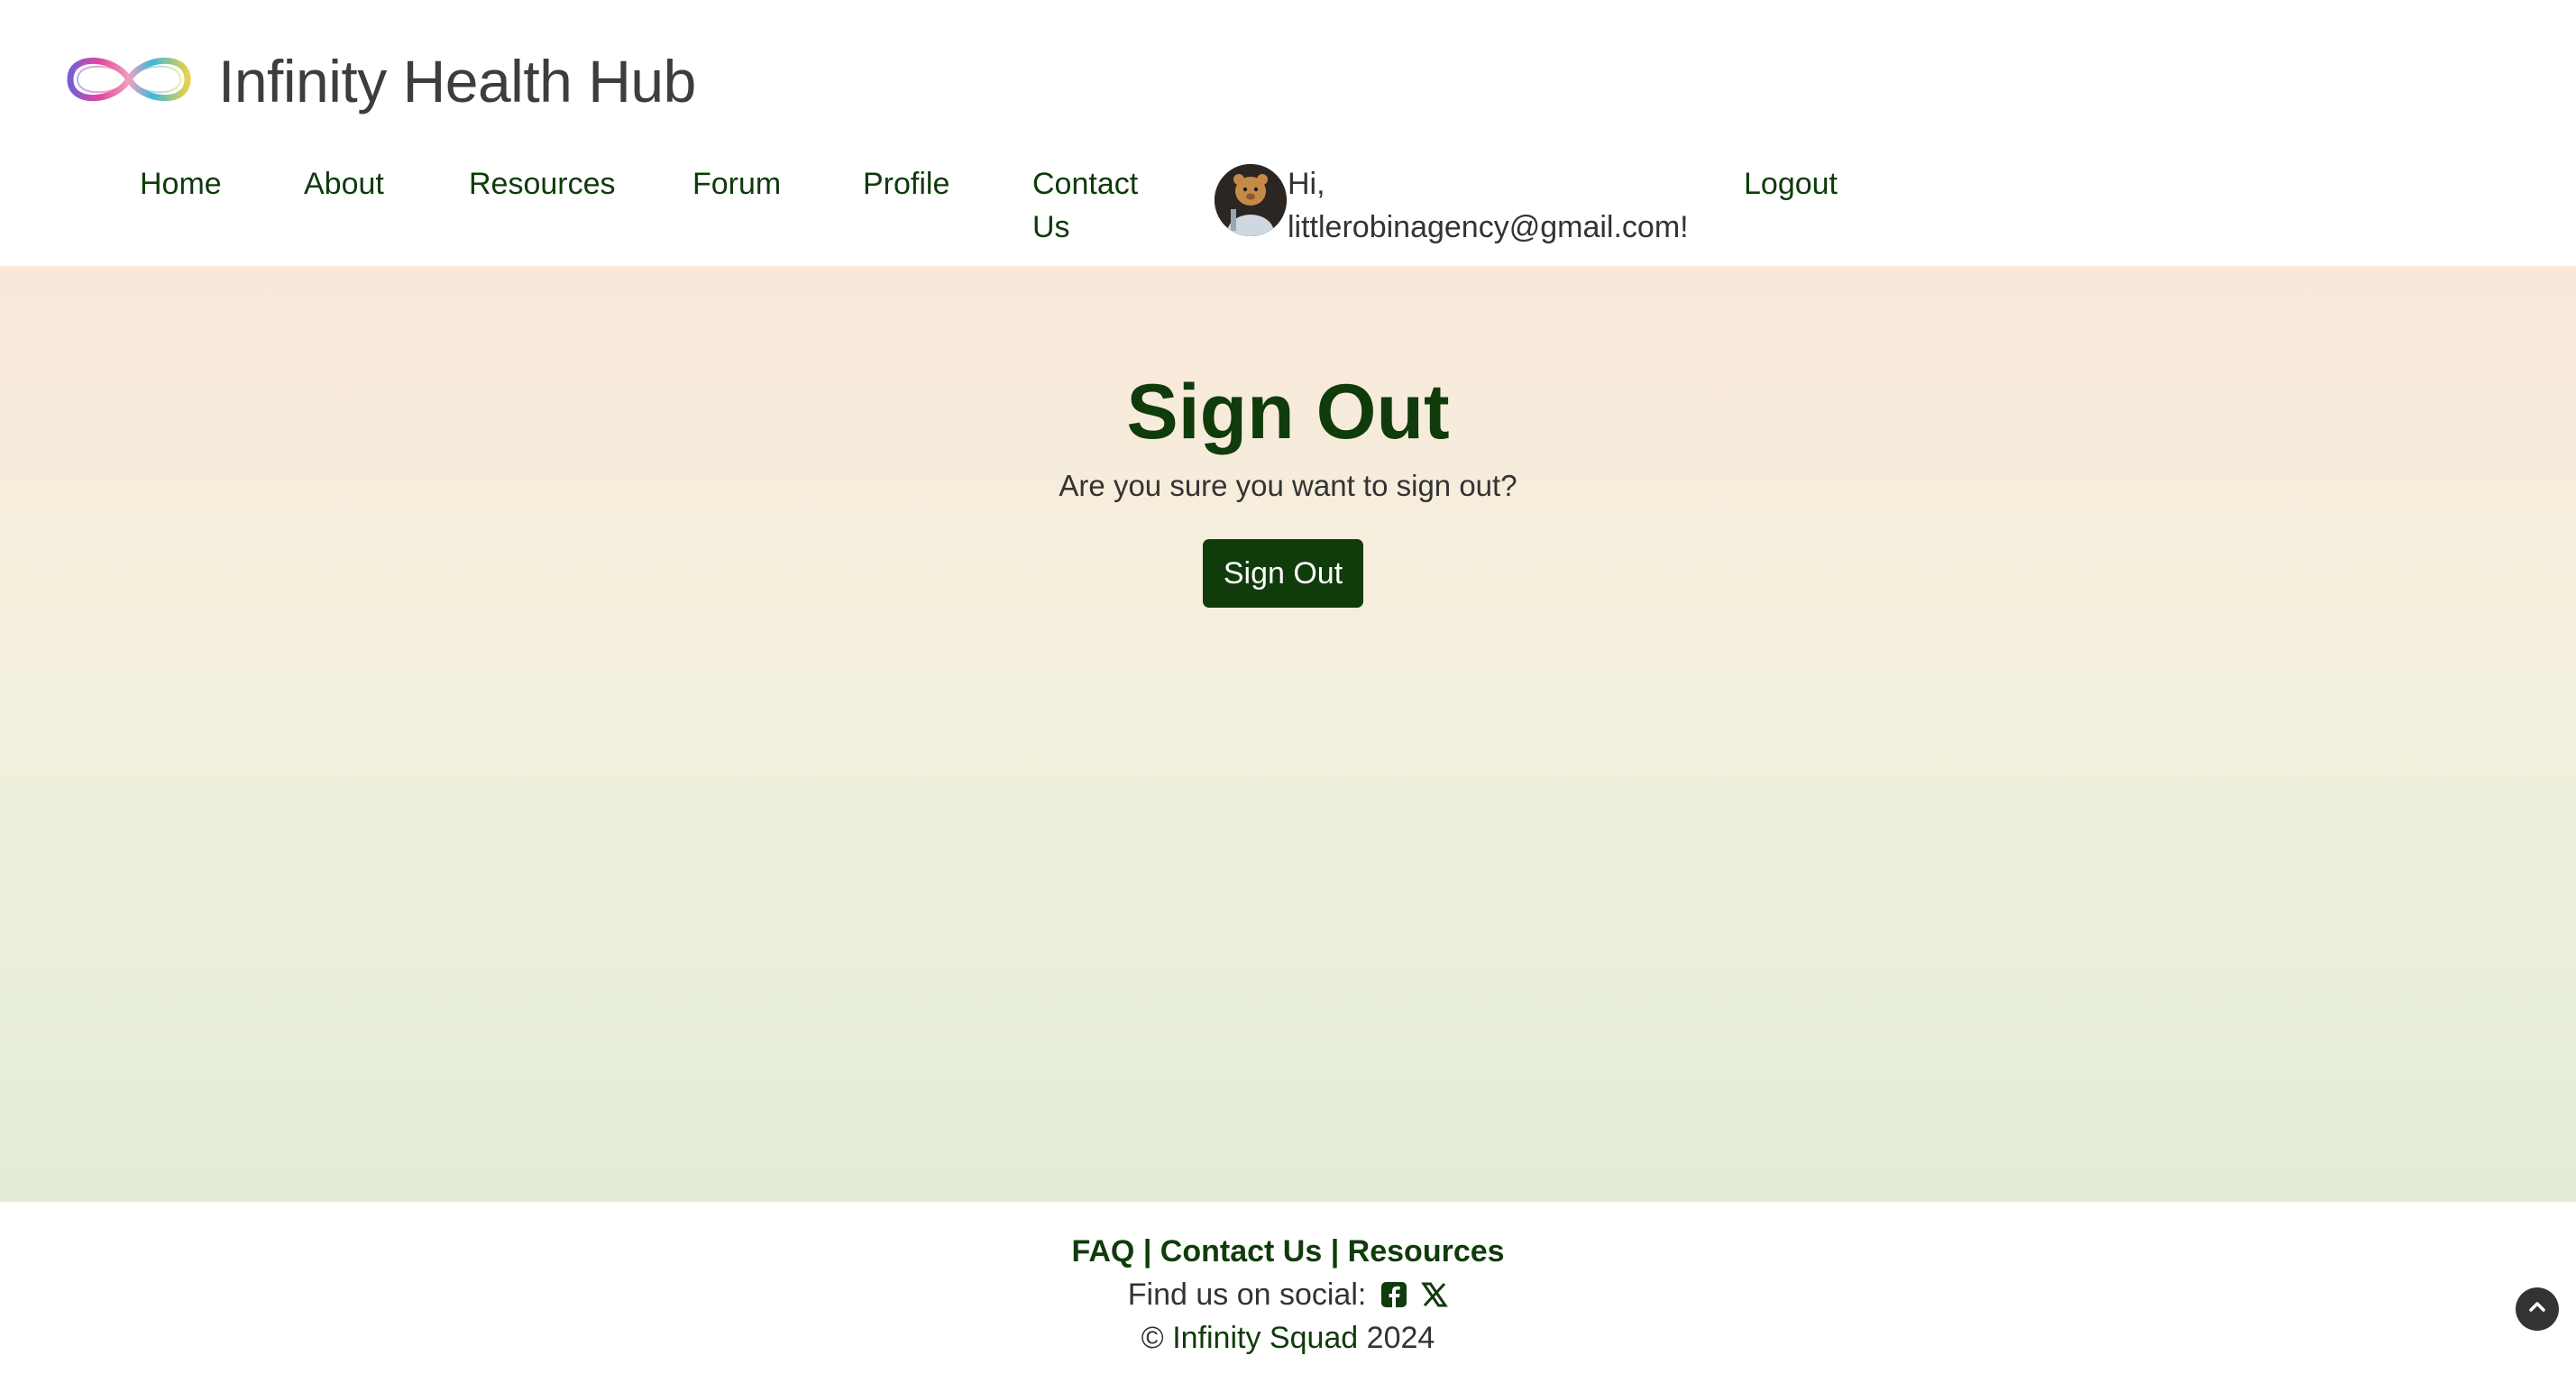 The width and height of the screenshot is (2576, 1374). I want to click on nav-about: About, so click(344, 184).